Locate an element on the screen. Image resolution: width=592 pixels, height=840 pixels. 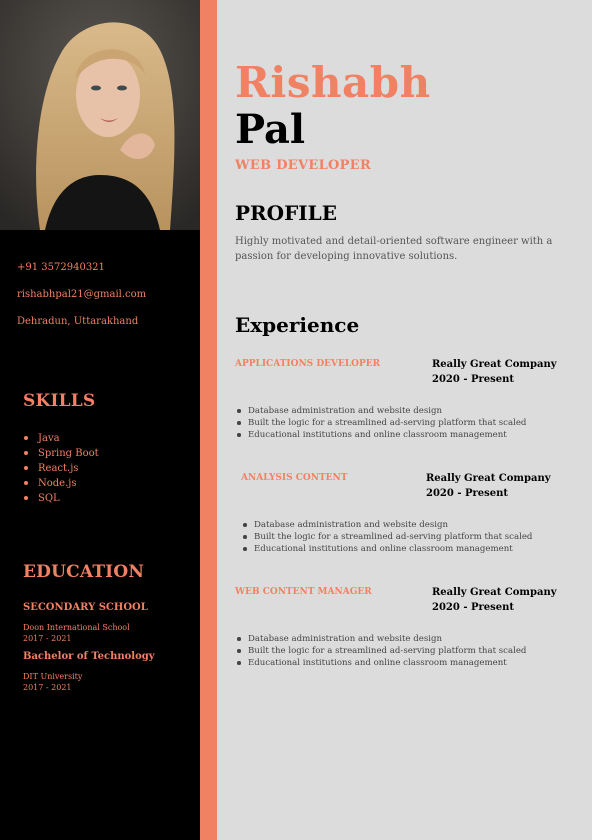
education-degree: SECONDARY SCHOOL is located at coordinates (85, 607).